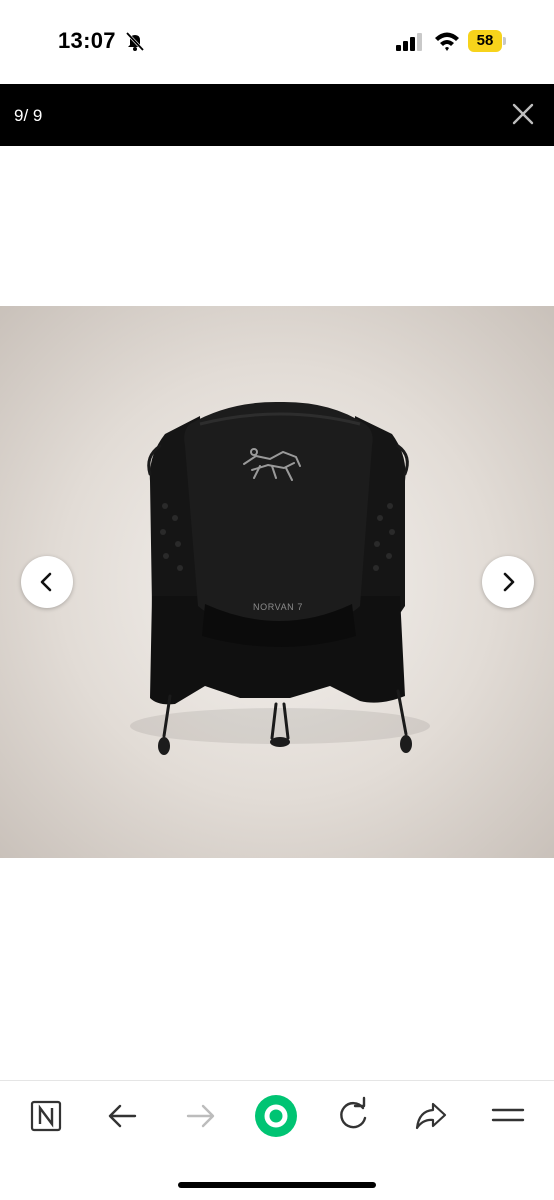 The image size is (554, 1200). I want to click on signal-icon, so click(409, 42).